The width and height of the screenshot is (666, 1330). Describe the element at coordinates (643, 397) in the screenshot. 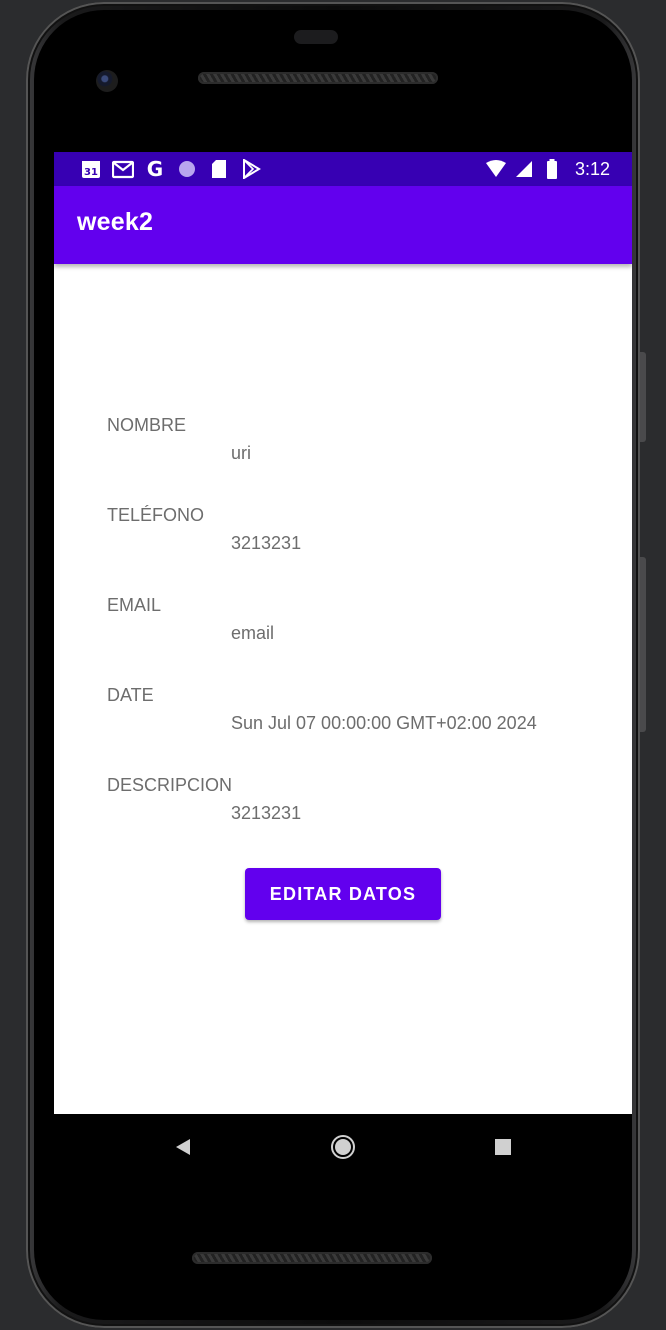

I see `power-button` at that location.